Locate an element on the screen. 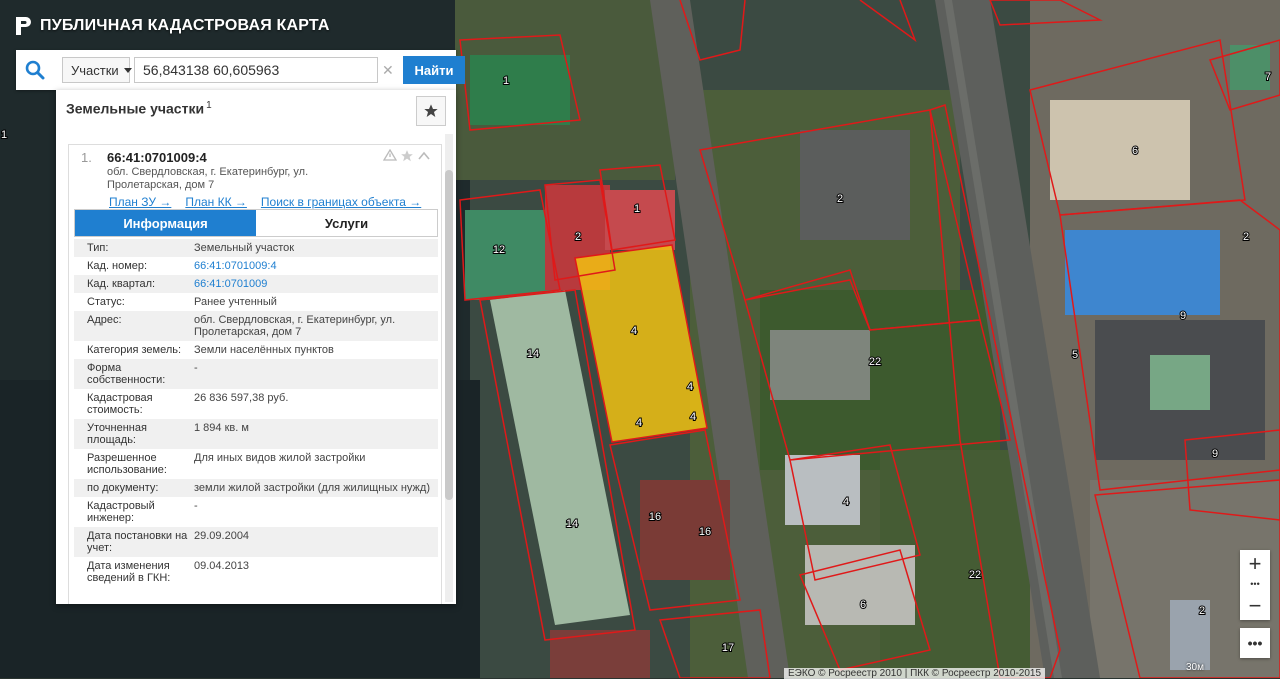 This screenshot has width=1280, height=679. cad-quarter-link: 66:41:0701009 is located at coordinates (316, 284).